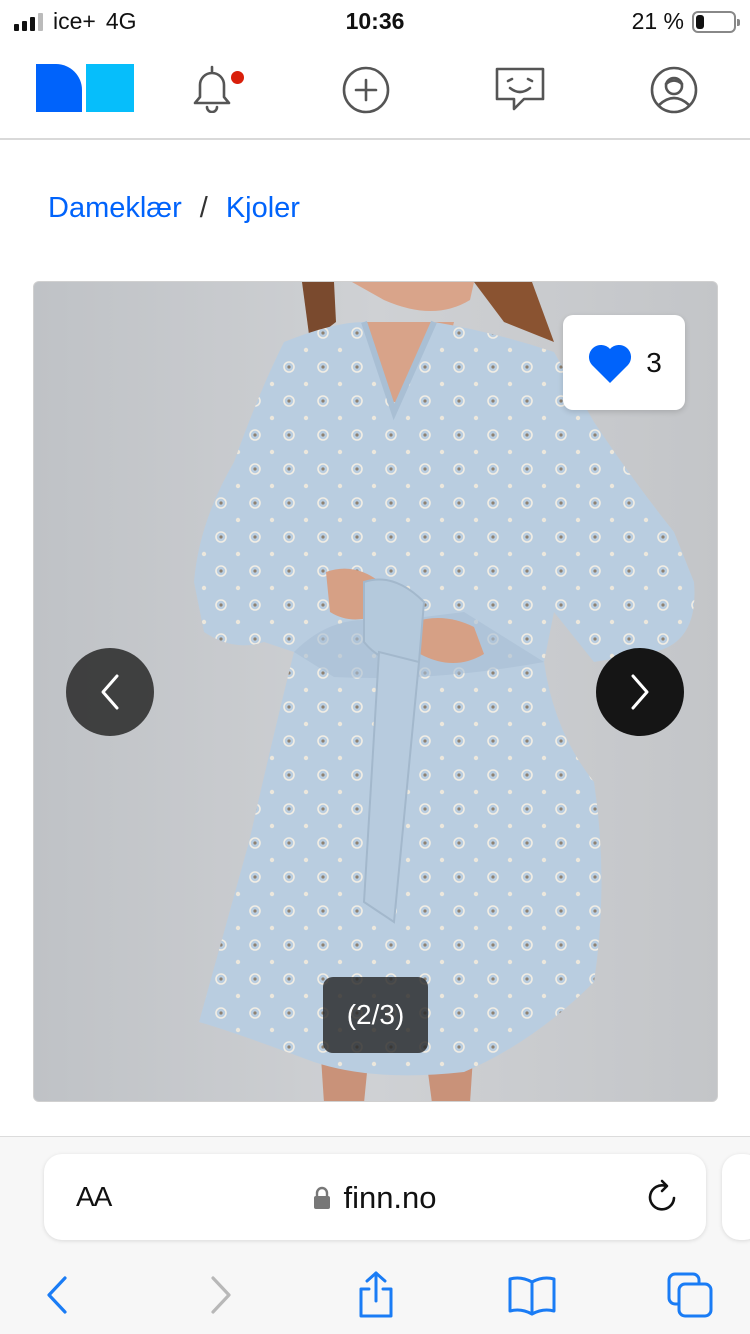  Describe the element at coordinates (85, 88) in the screenshot. I see `finn-logo` at that location.